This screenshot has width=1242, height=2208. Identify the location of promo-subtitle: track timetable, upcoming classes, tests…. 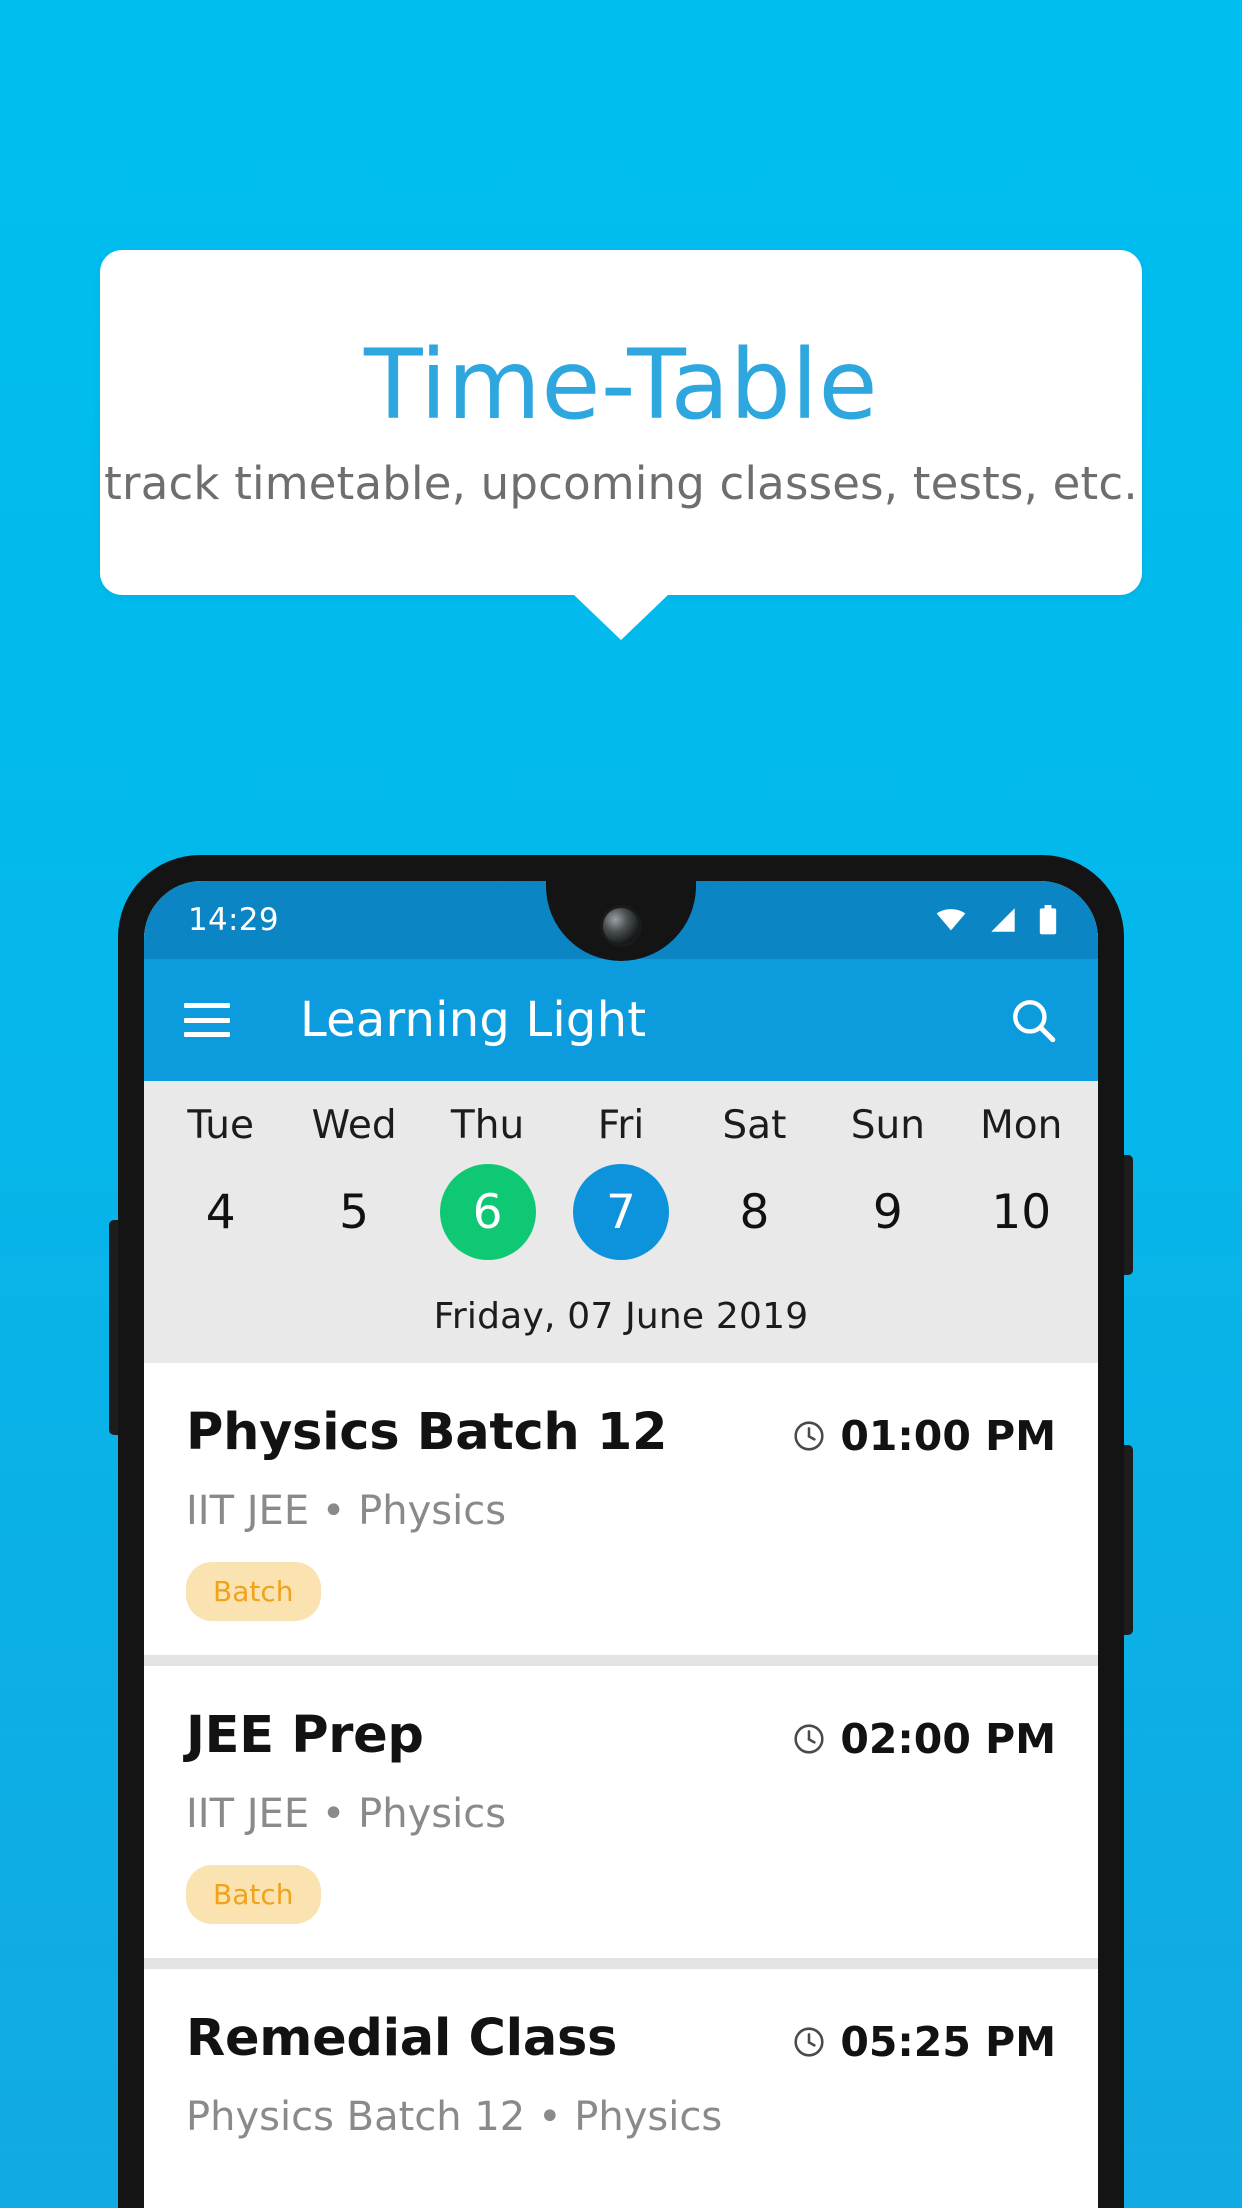
(621, 484).